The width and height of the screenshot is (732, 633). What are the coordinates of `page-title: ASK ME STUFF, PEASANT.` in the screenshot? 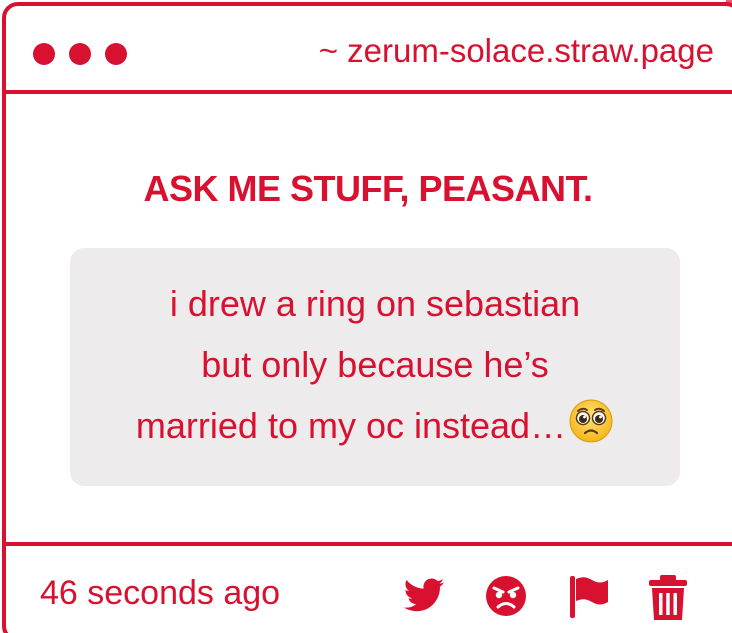 It's located at (368, 188).